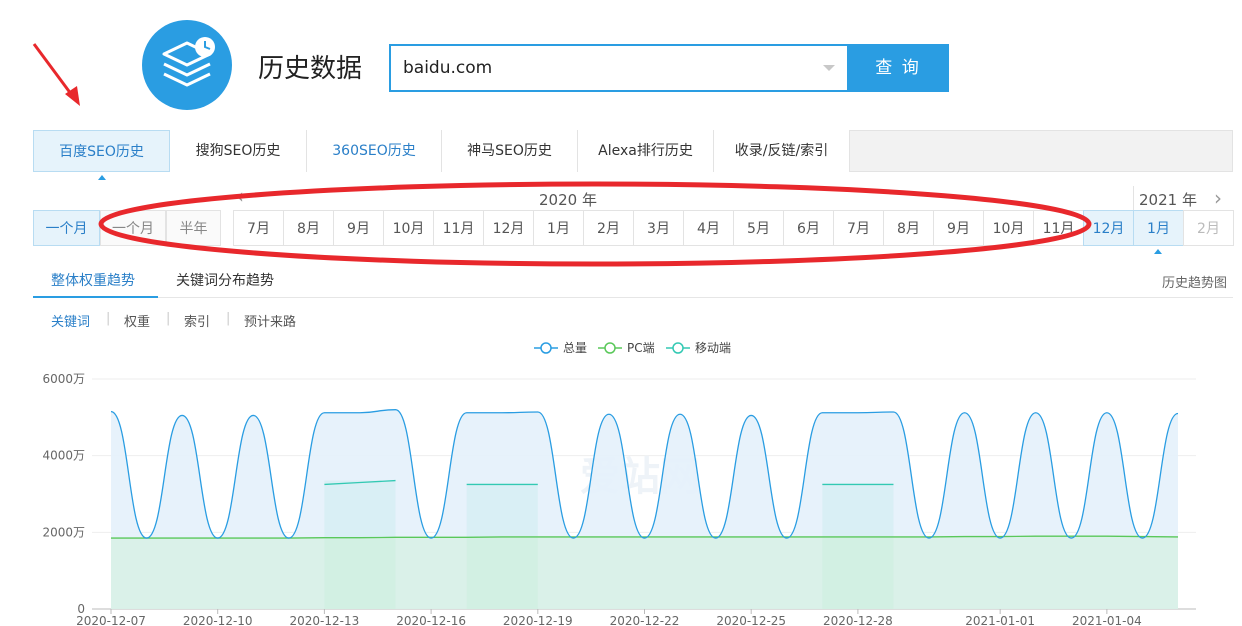  What do you see at coordinates (374, 151) in the screenshot?
I see `tab-360-seo: 360SEO历史` at bounding box center [374, 151].